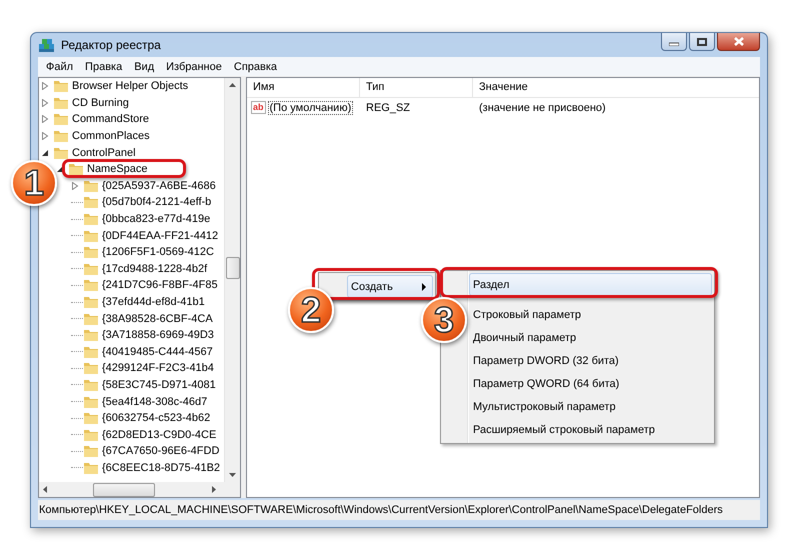  I want to click on menu-item: Файл, so click(60, 66).